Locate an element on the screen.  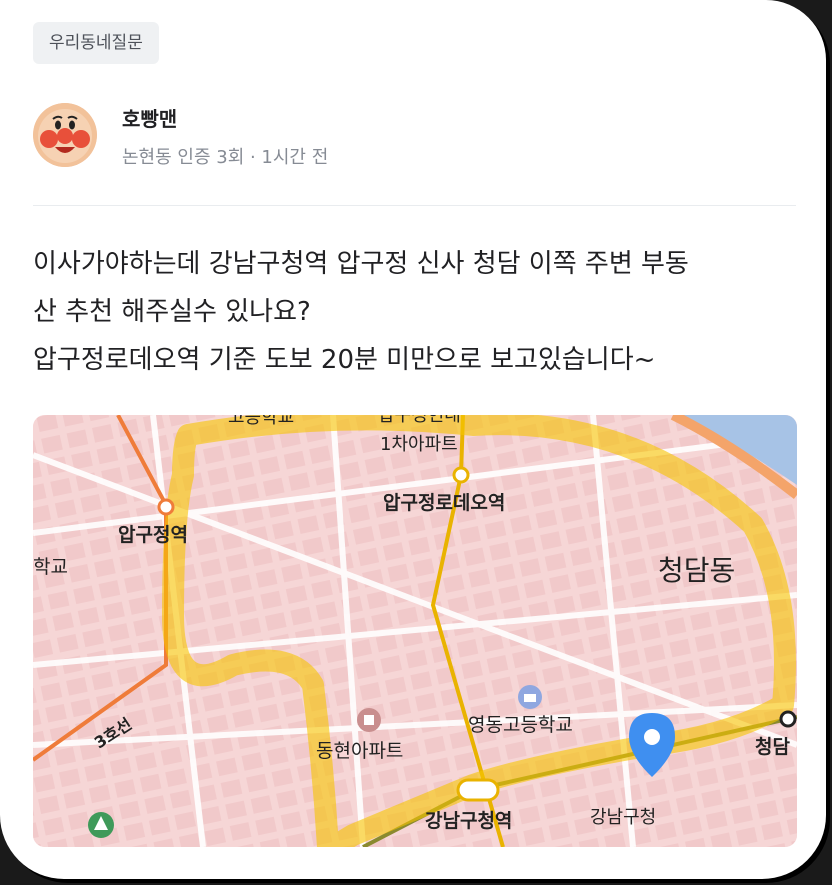
station-cheongdam-icon is located at coordinates (788, 719).